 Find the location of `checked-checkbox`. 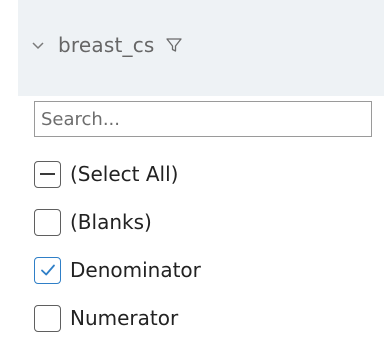

checked-checkbox is located at coordinates (47, 270).